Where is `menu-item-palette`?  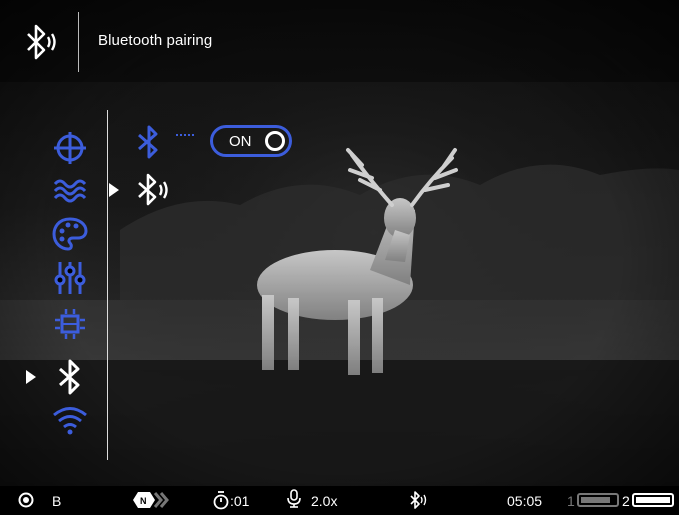 menu-item-palette is located at coordinates (70, 234).